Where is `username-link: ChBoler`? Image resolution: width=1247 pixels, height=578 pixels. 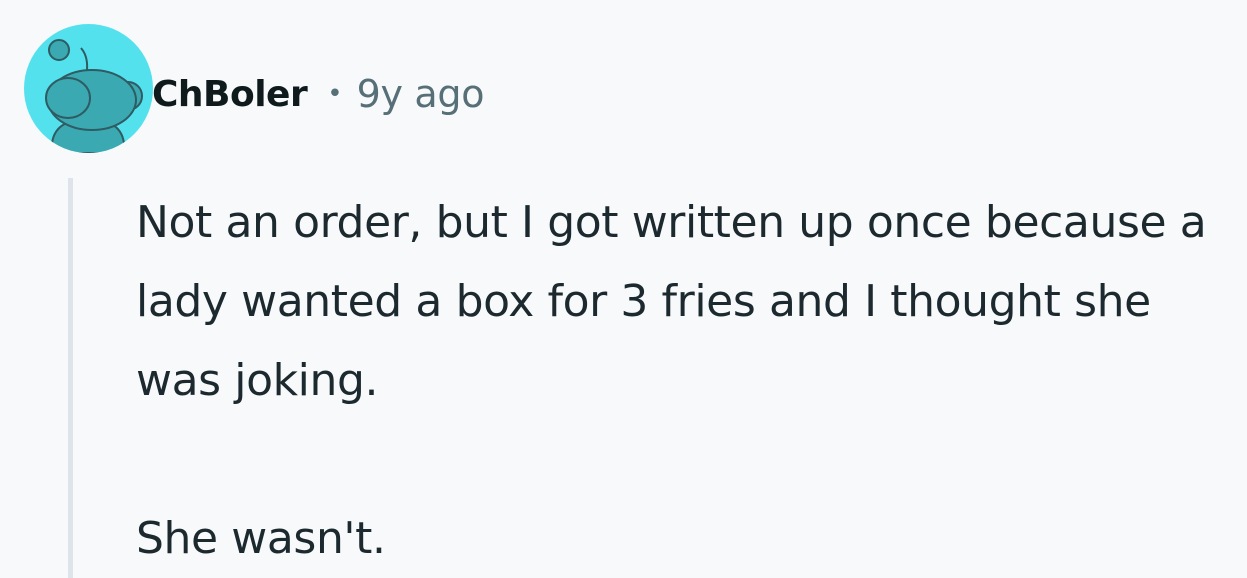
username-link: ChBoler is located at coordinates (230, 94).